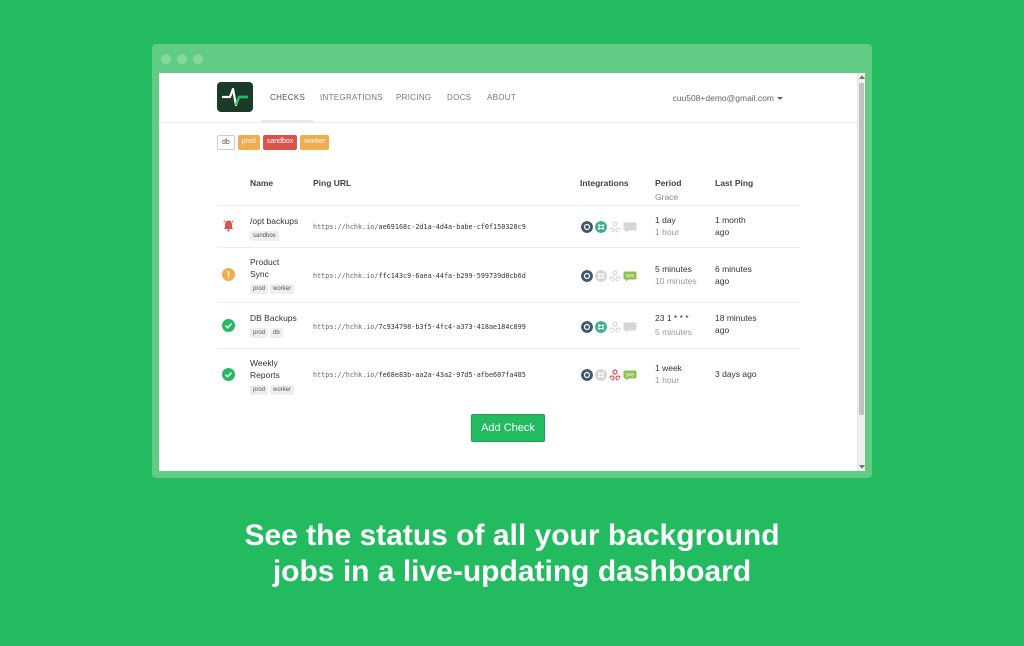  Describe the element at coordinates (862, 467) in the screenshot. I see `scroll-down-arrow-icon` at that location.